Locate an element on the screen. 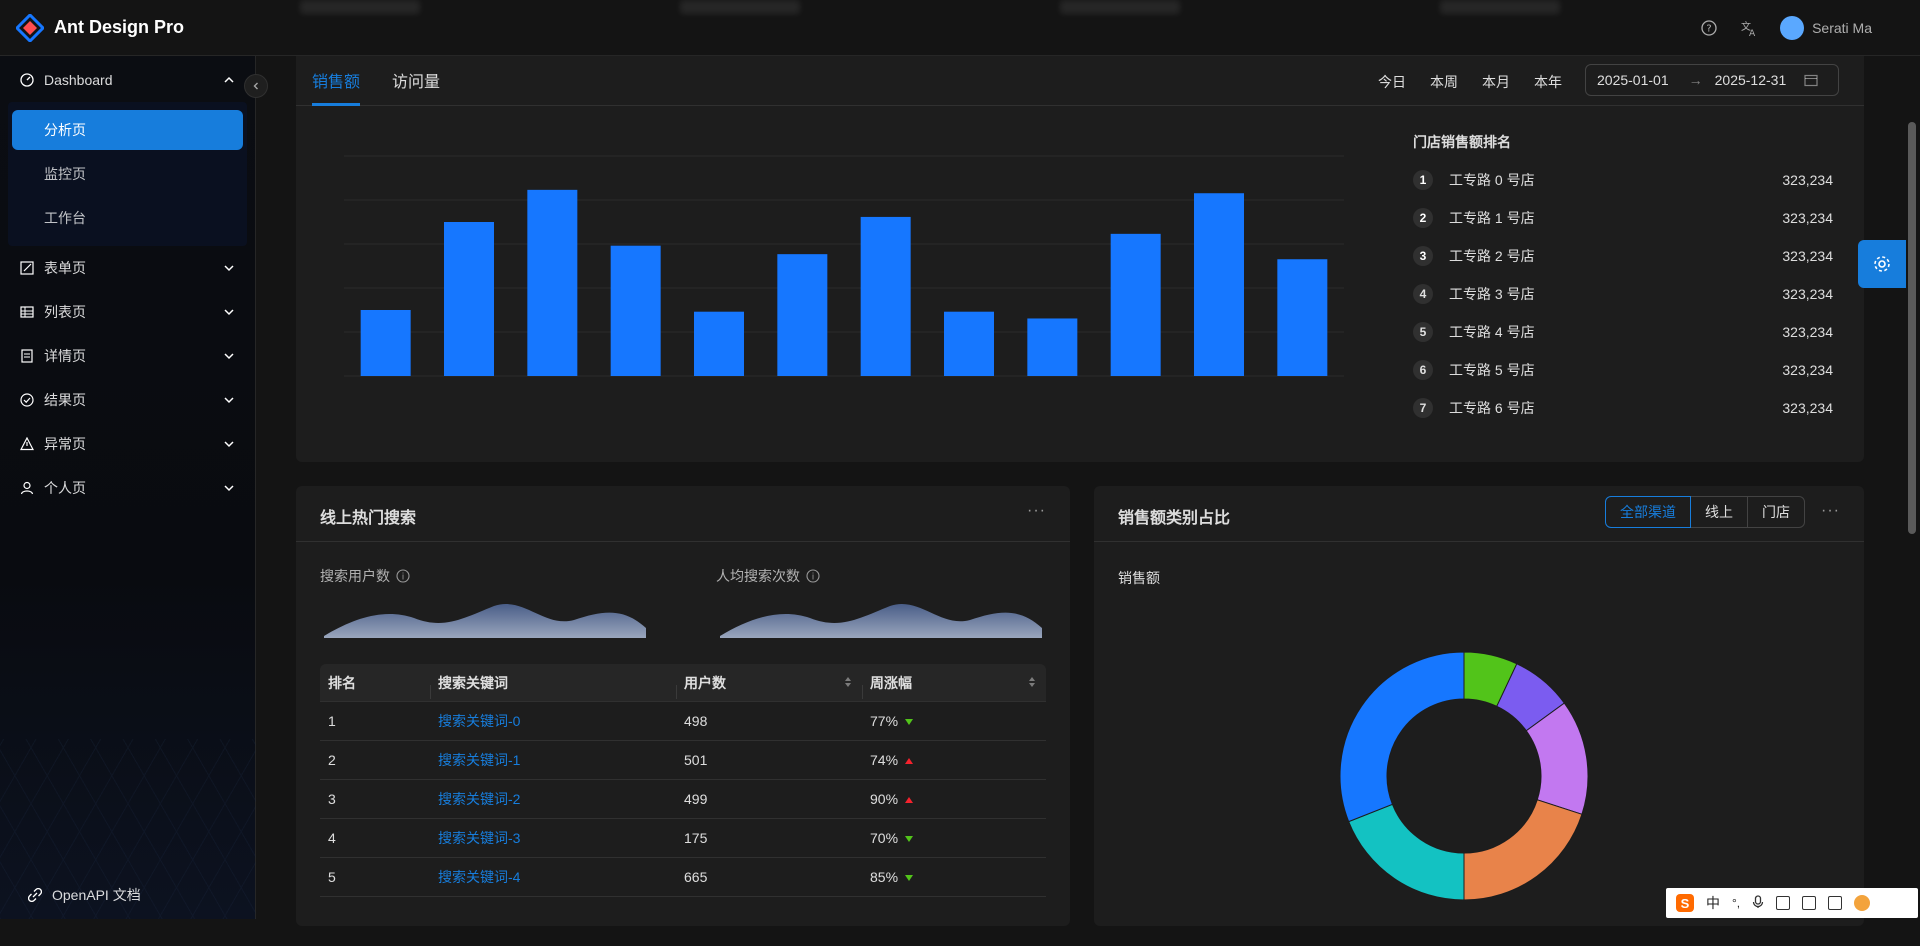 The image size is (1920, 946). rank-number: 7 is located at coordinates (1423, 408).